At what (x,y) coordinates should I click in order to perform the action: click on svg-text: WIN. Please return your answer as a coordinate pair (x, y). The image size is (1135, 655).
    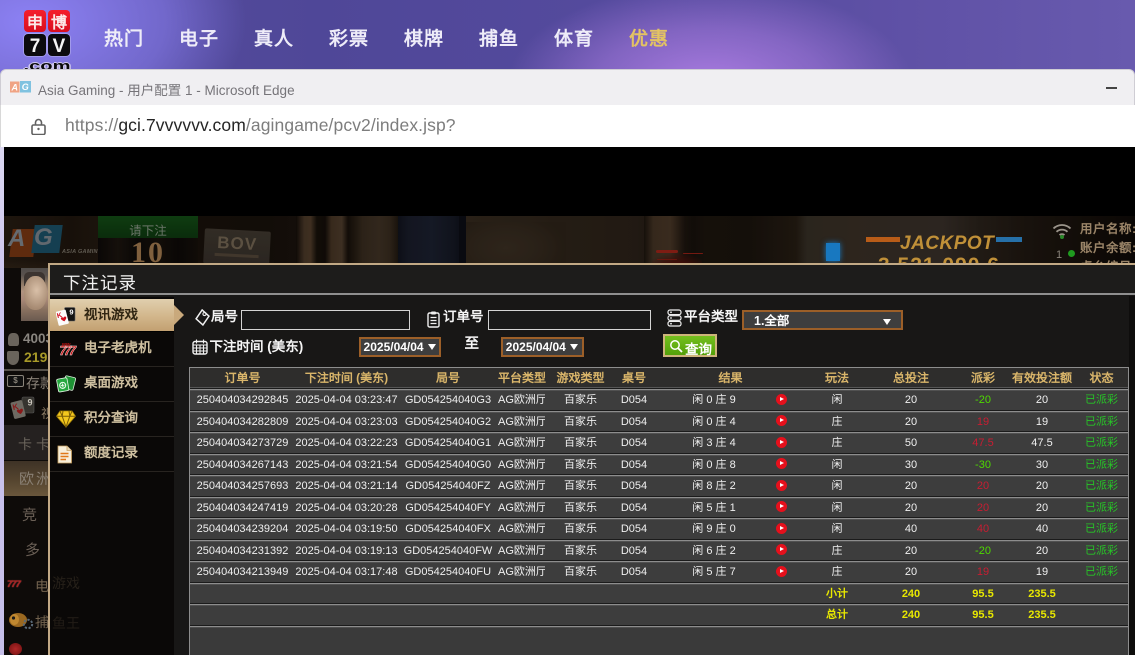
    Looking at the image, I should click on (66, 345).